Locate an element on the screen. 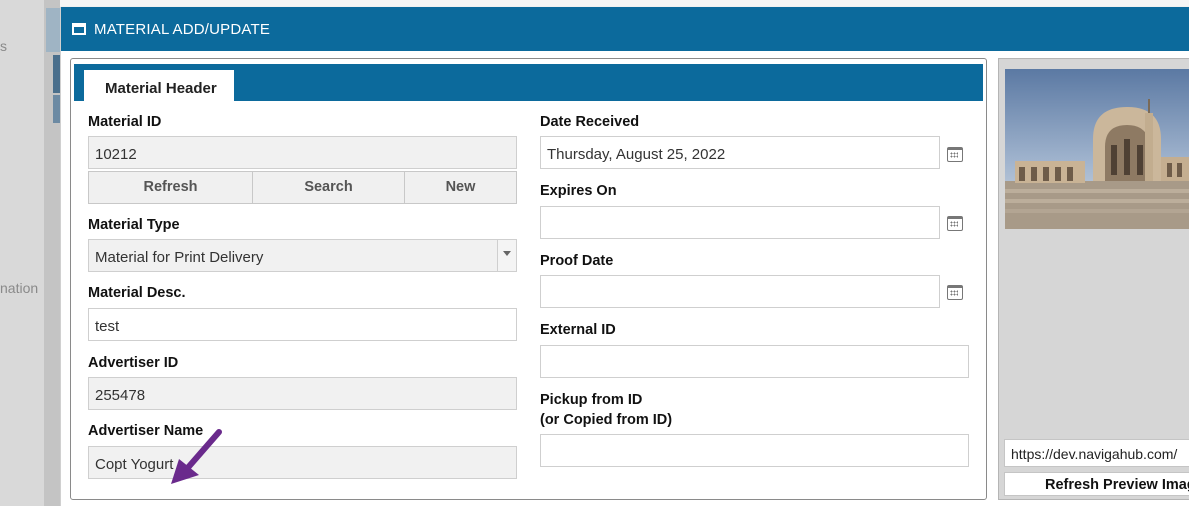 The width and height of the screenshot is (1189, 506). background-tab is located at coordinates (53, 30).